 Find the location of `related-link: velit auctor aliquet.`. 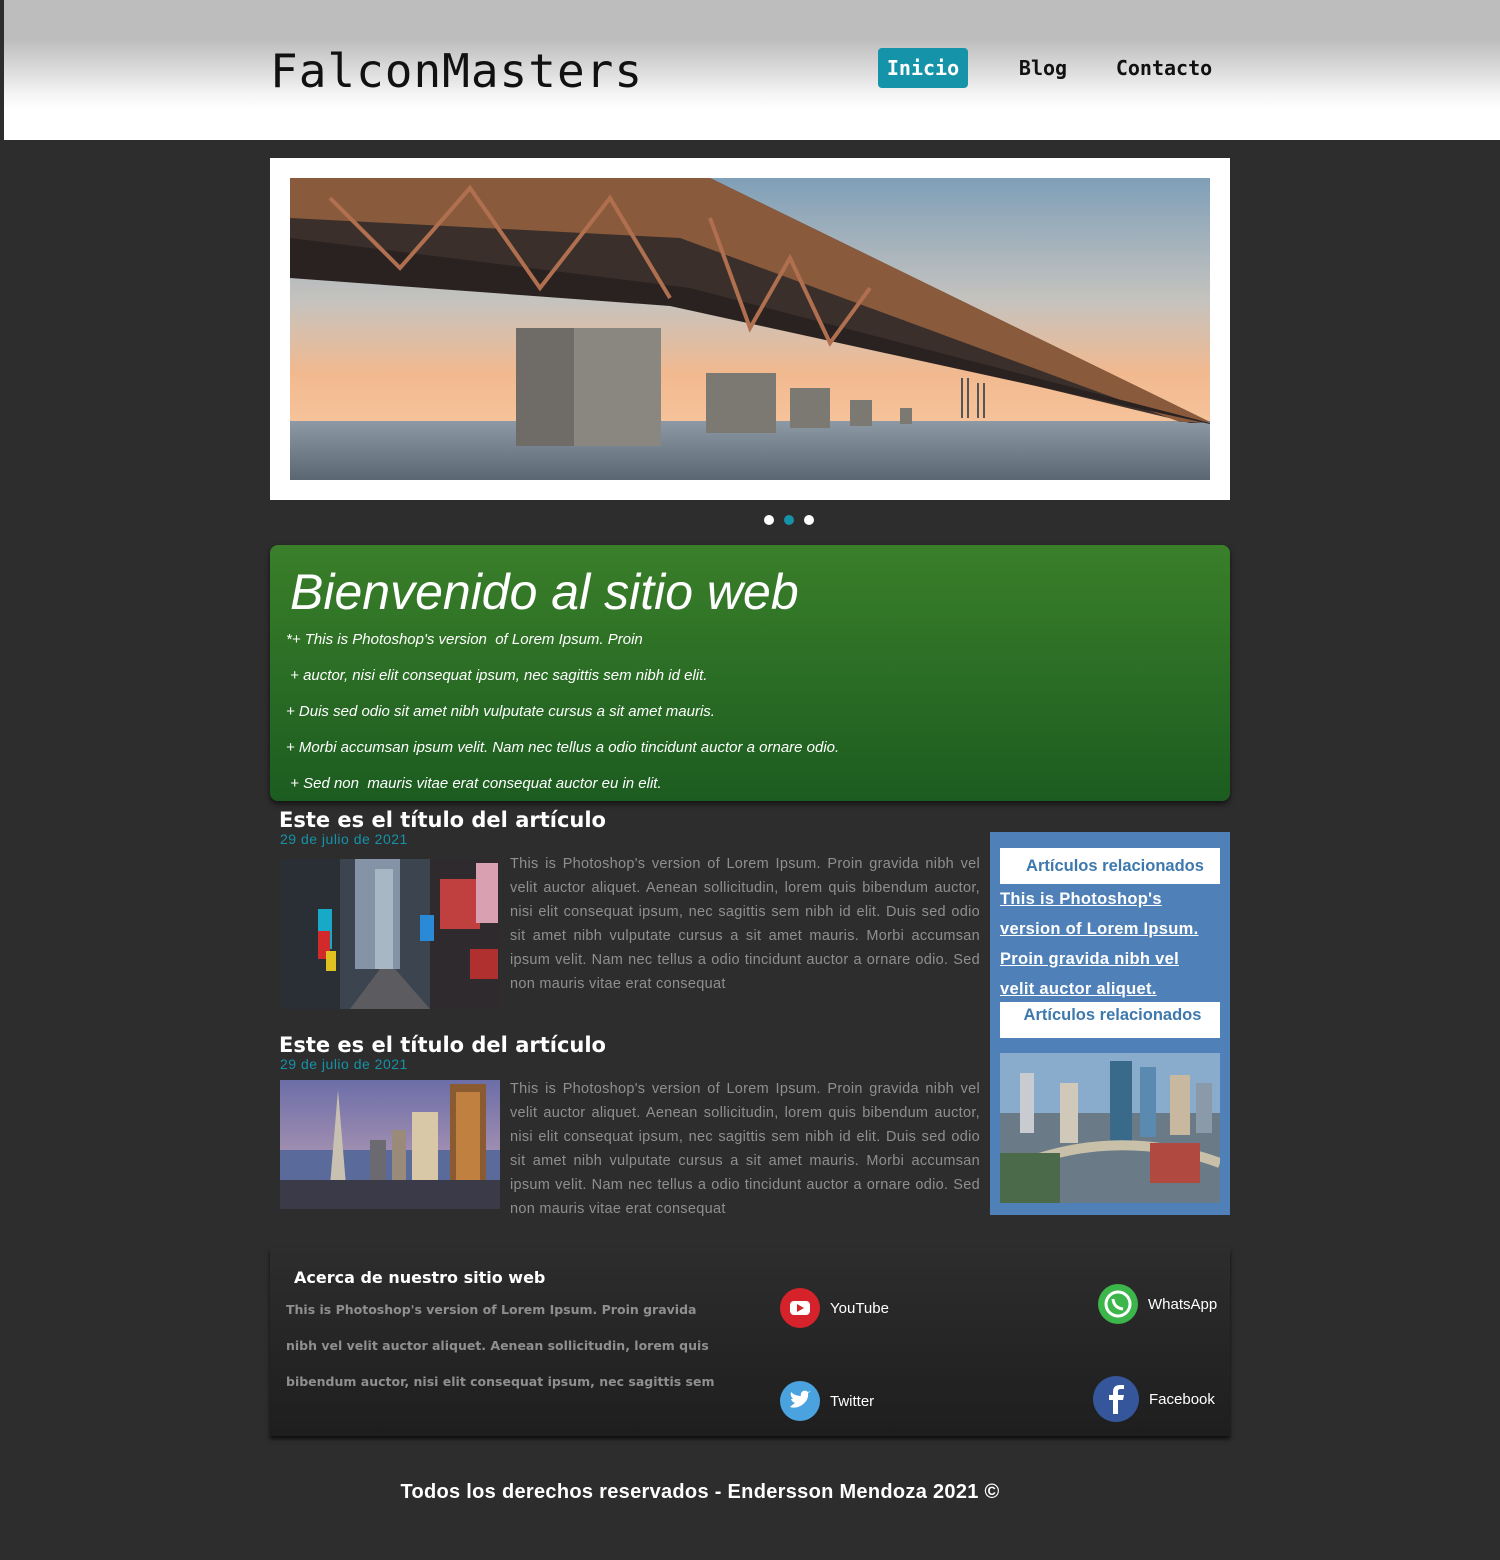

related-link: velit auctor aliquet. is located at coordinates (1111, 989).